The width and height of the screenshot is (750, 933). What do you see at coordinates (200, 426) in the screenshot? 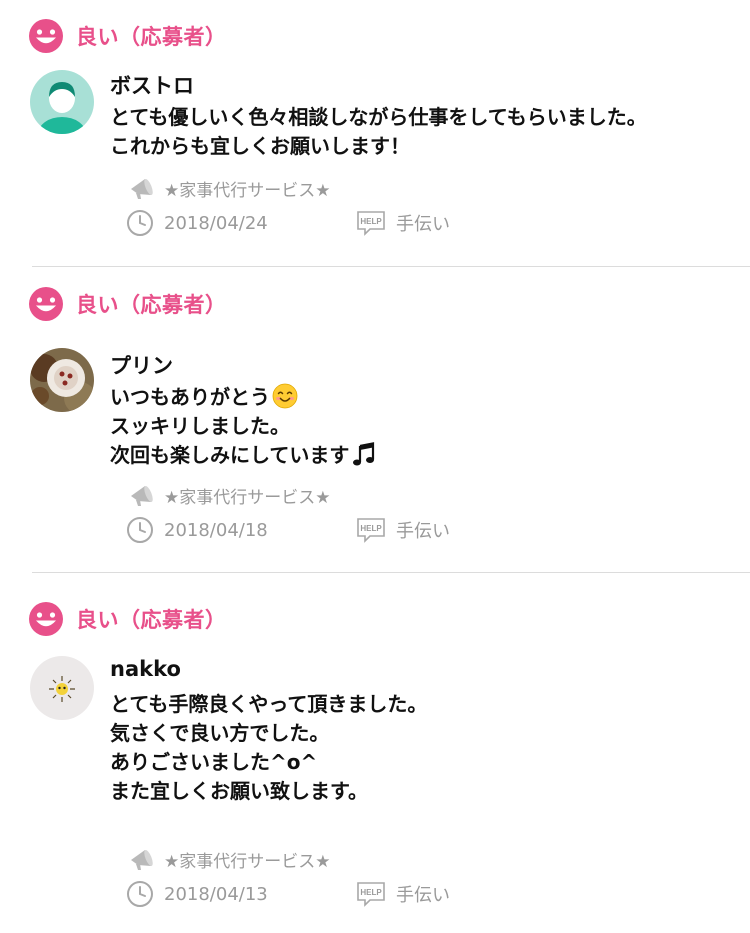
I see `comment-line: スッキリしました。` at bounding box center [200, 426].